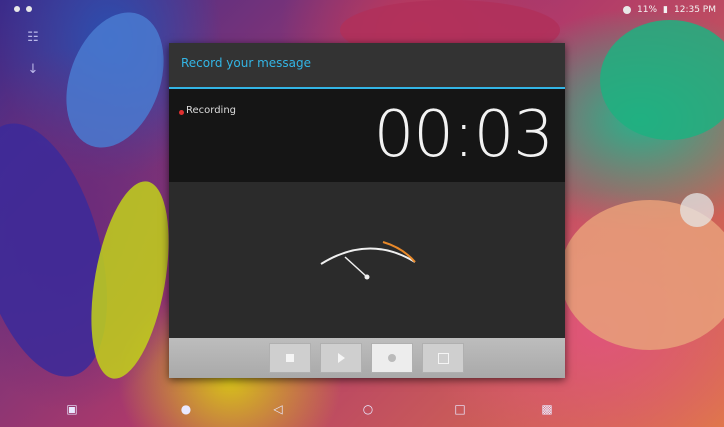 Image resolution: width=724 pixels, height=427 pixels. Describe the element at coordinates (665, 10) in the screenshot. I see `battery-icon: ▮` at that location.